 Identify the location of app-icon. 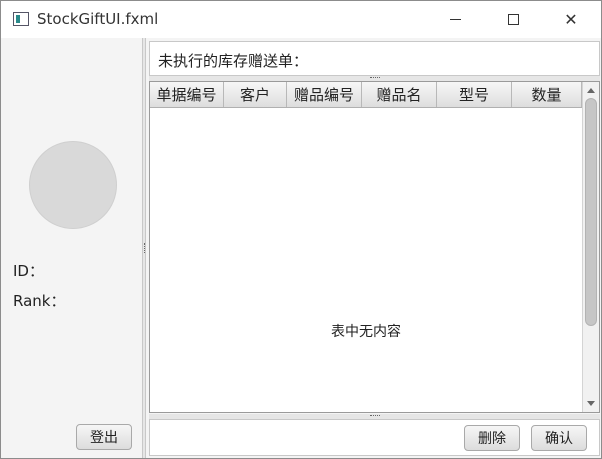
(21, 19).